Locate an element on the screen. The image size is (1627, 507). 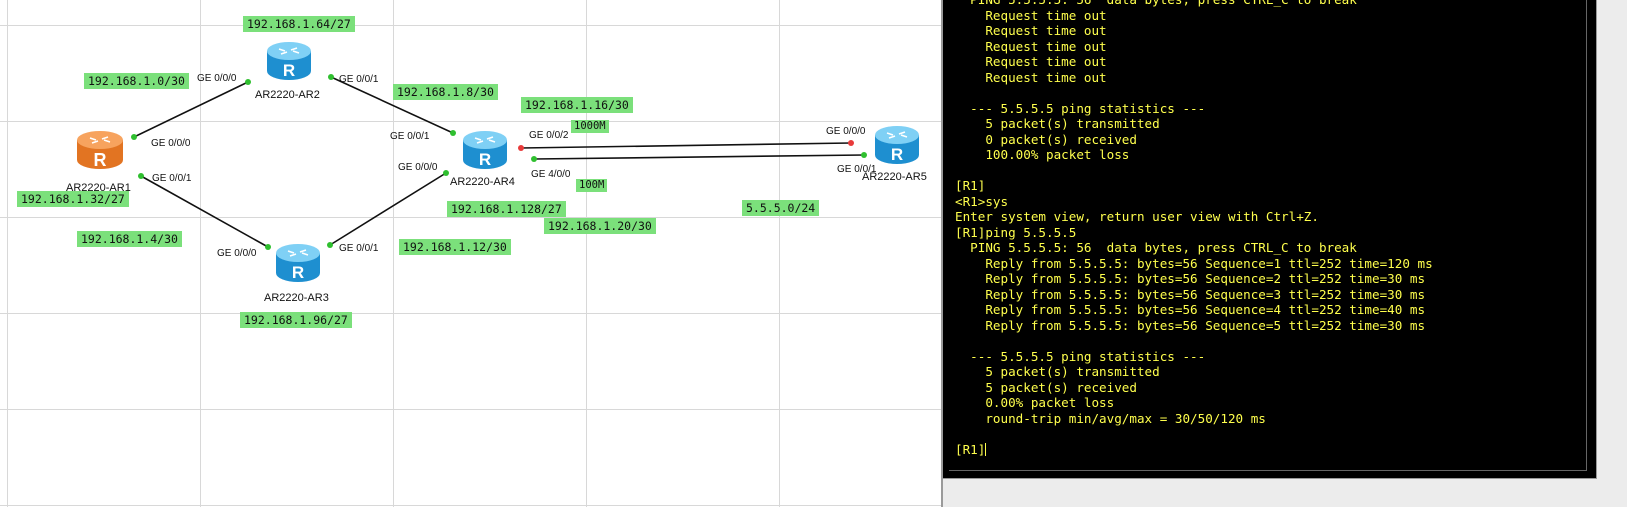
port-label: GE 4/0/0 is located at coordinates (551, 174).